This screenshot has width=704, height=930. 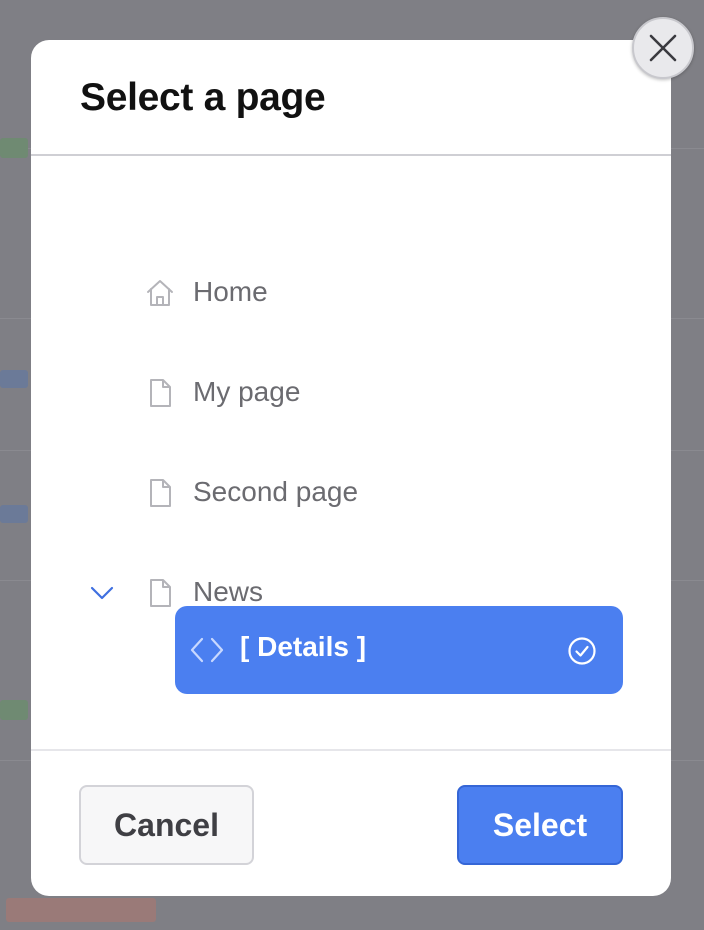 What do you see at coordinates (207, 650) in the screenshot?
I see `code-icon` at bounding box center [207, 650].